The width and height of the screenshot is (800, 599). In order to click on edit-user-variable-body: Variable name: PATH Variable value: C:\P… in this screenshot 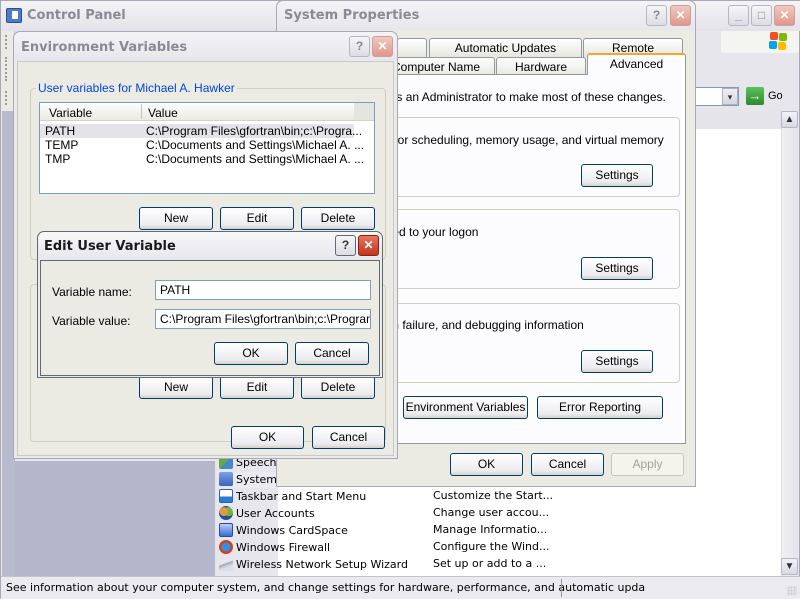, I will do `click(210, 318)`.